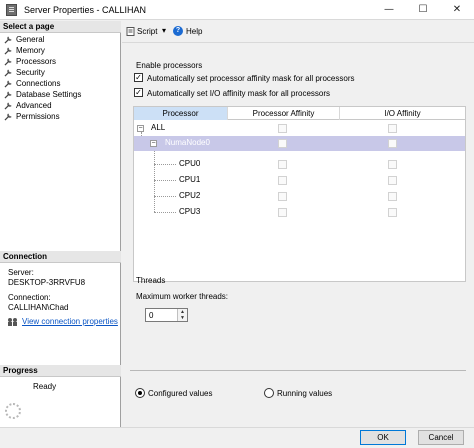  I want to click on script-dropdown-icon: ▾, so click(164, 30).